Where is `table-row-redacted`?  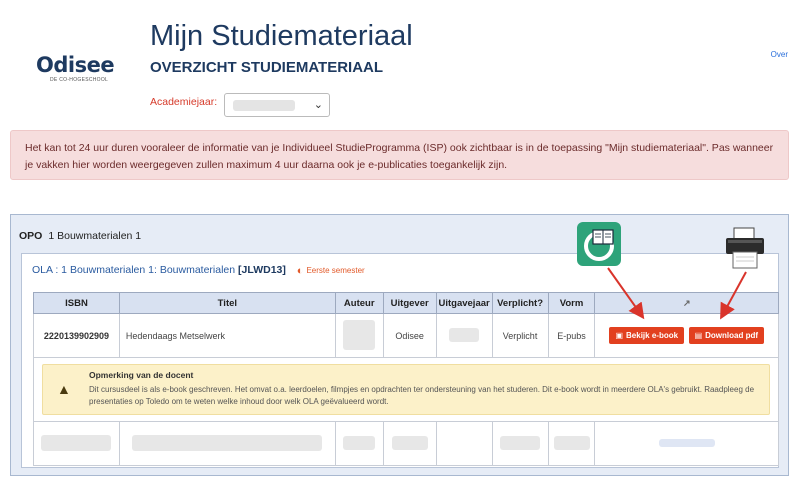 table-row-redacted is located at coordinates (406, 443).